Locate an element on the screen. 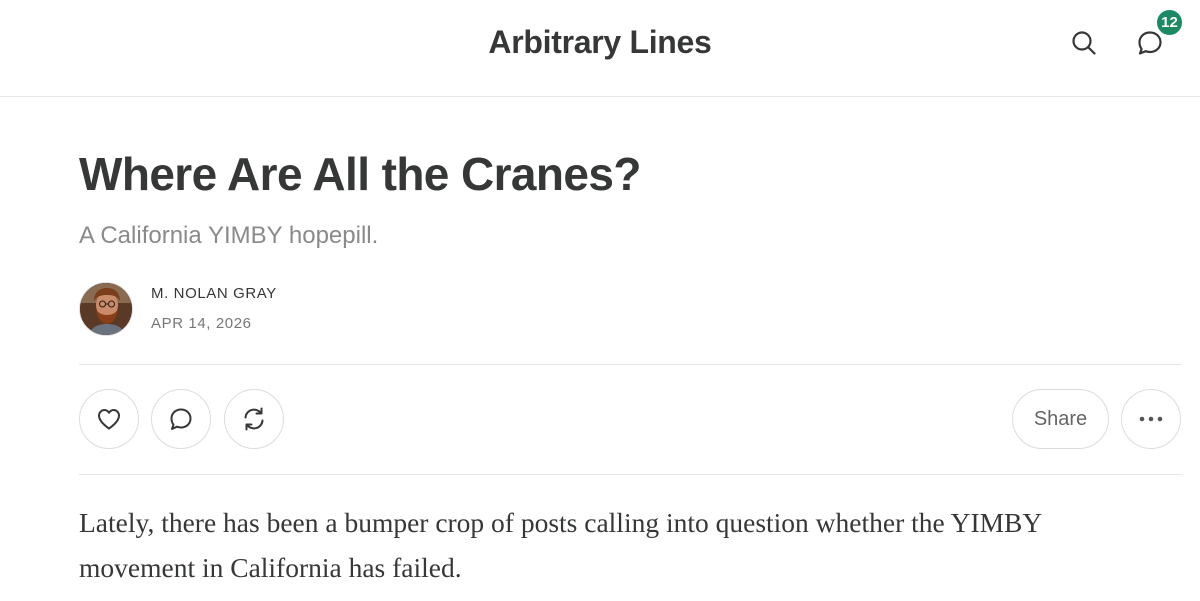  like-button is located at coordinates (109, 419).